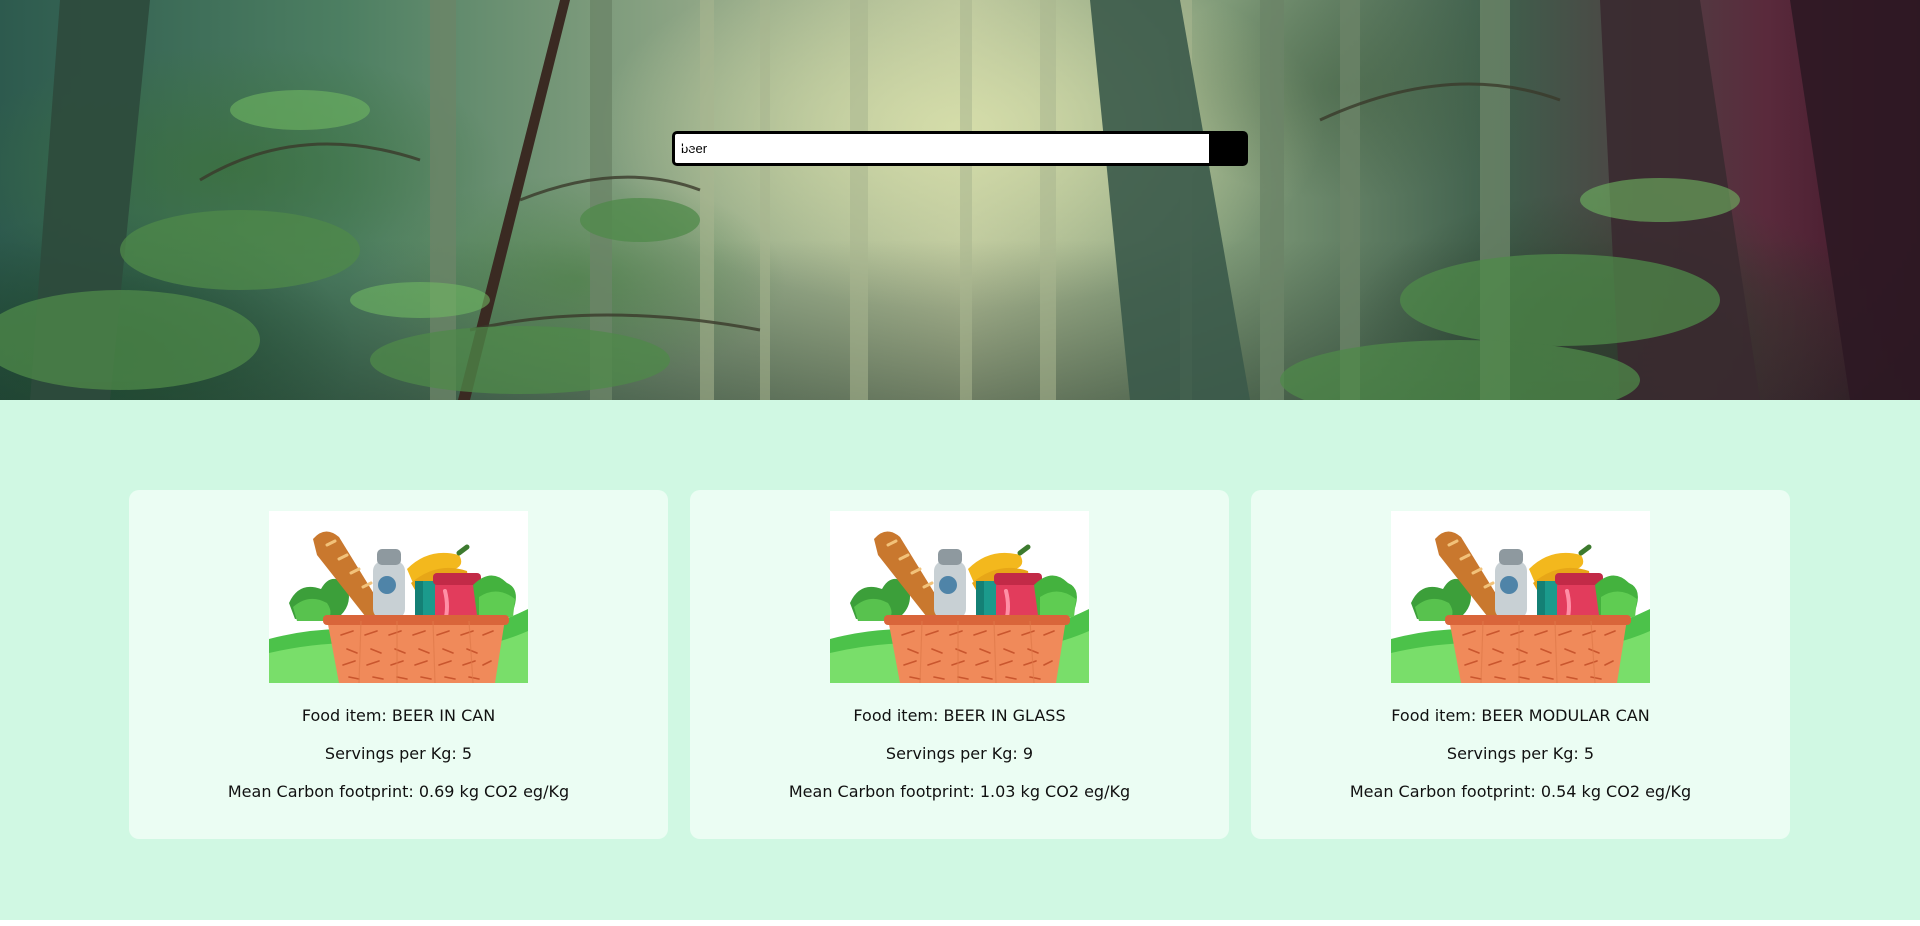  I want to click on carbon-footprint-label: Mean Carbon footprint: 0.69 kg CO2 eg/Kg, so click(398, 791).